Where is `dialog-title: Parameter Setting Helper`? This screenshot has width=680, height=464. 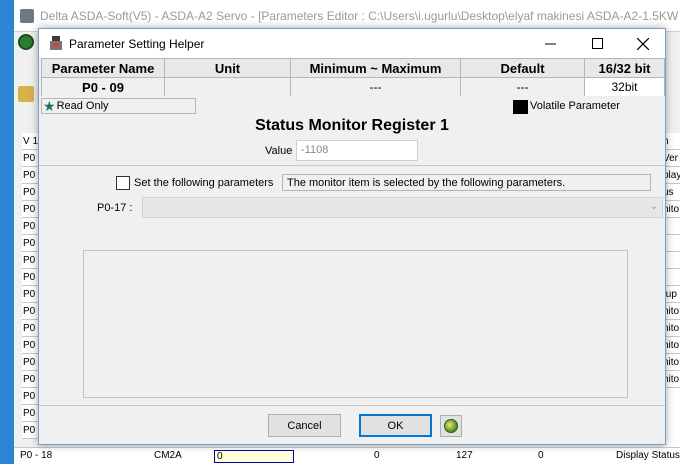
dialog-title: Parameter Setting Helper is located at coordinates (137, 44).